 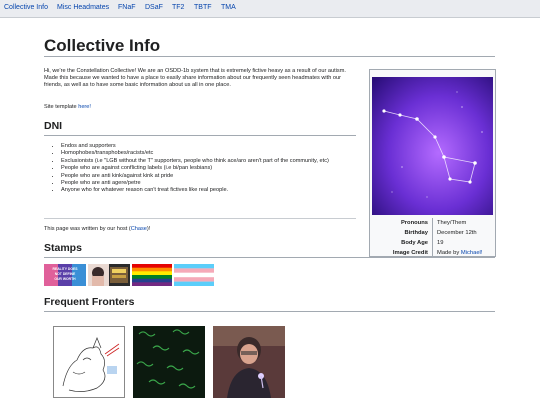 I want to click on nav-tbtf: TBTF, so click(x=203, y=7).